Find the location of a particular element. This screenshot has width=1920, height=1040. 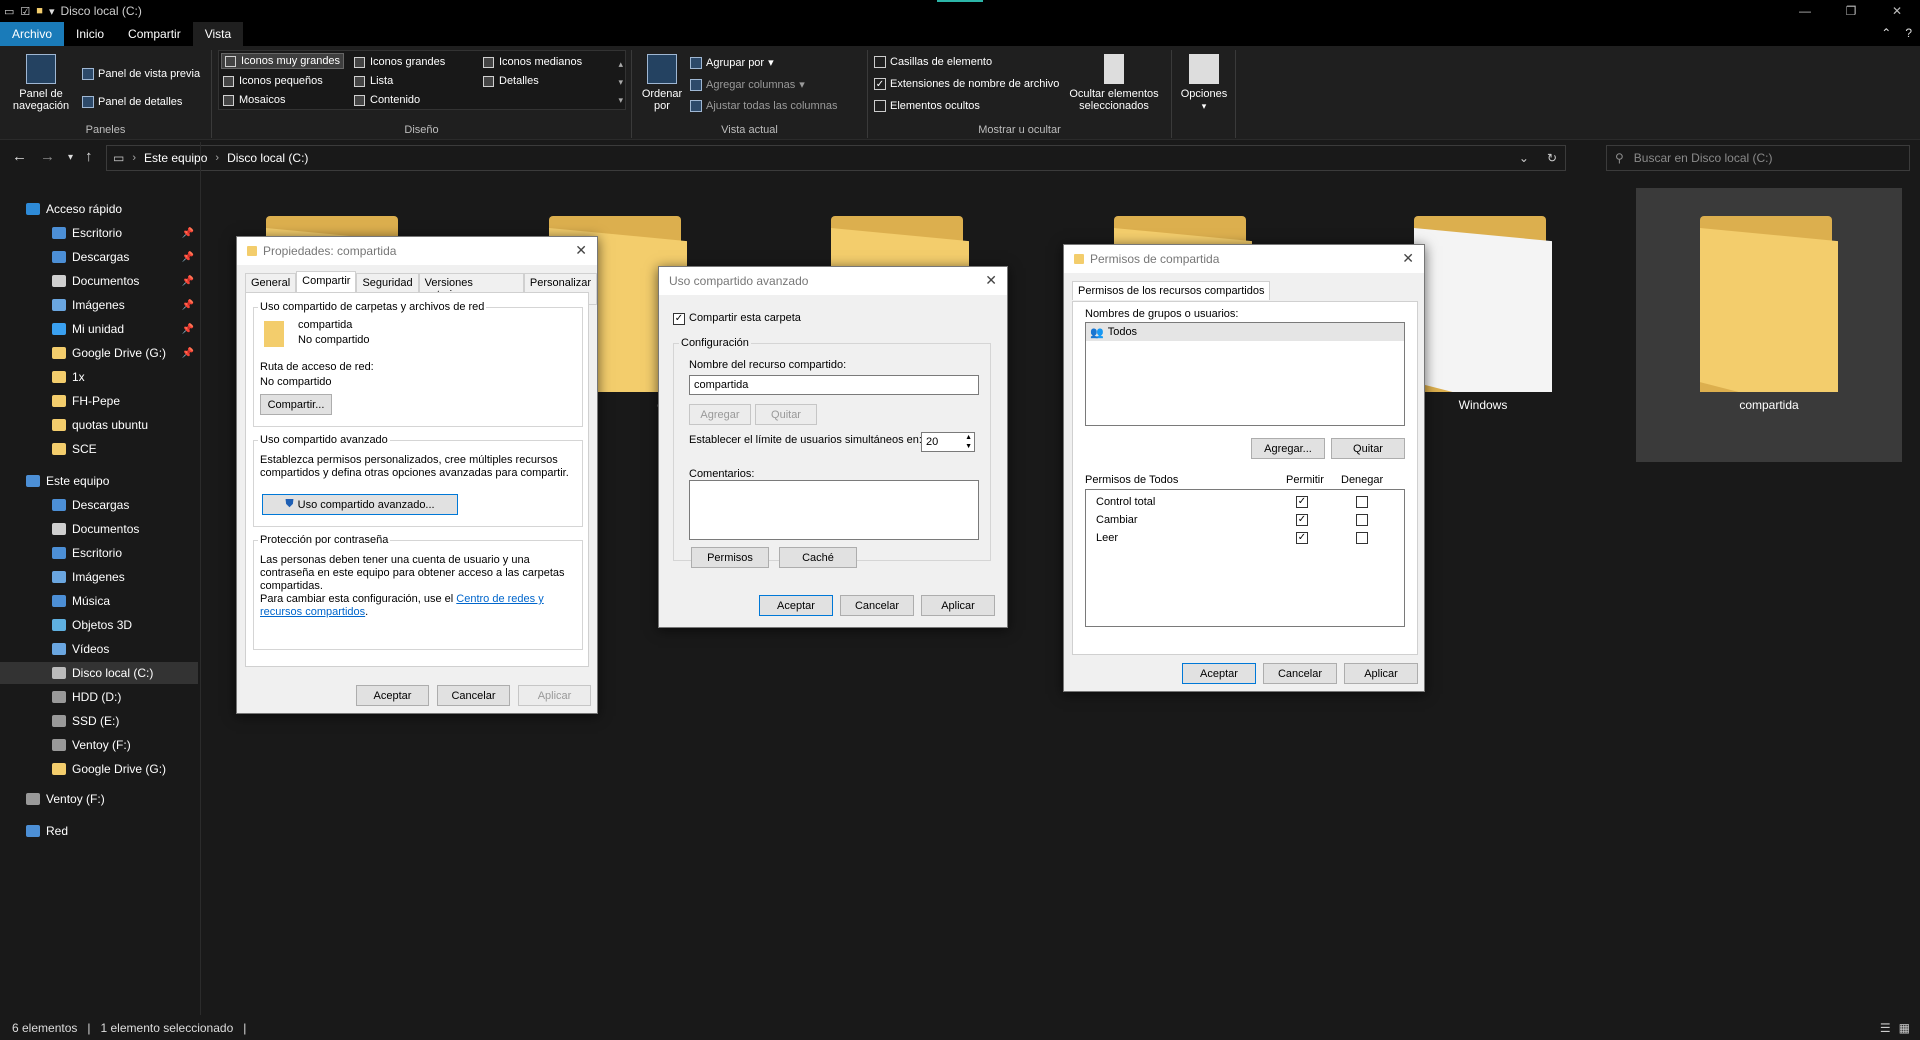

share-name-input: compartida is located at coordinates (834, 385).